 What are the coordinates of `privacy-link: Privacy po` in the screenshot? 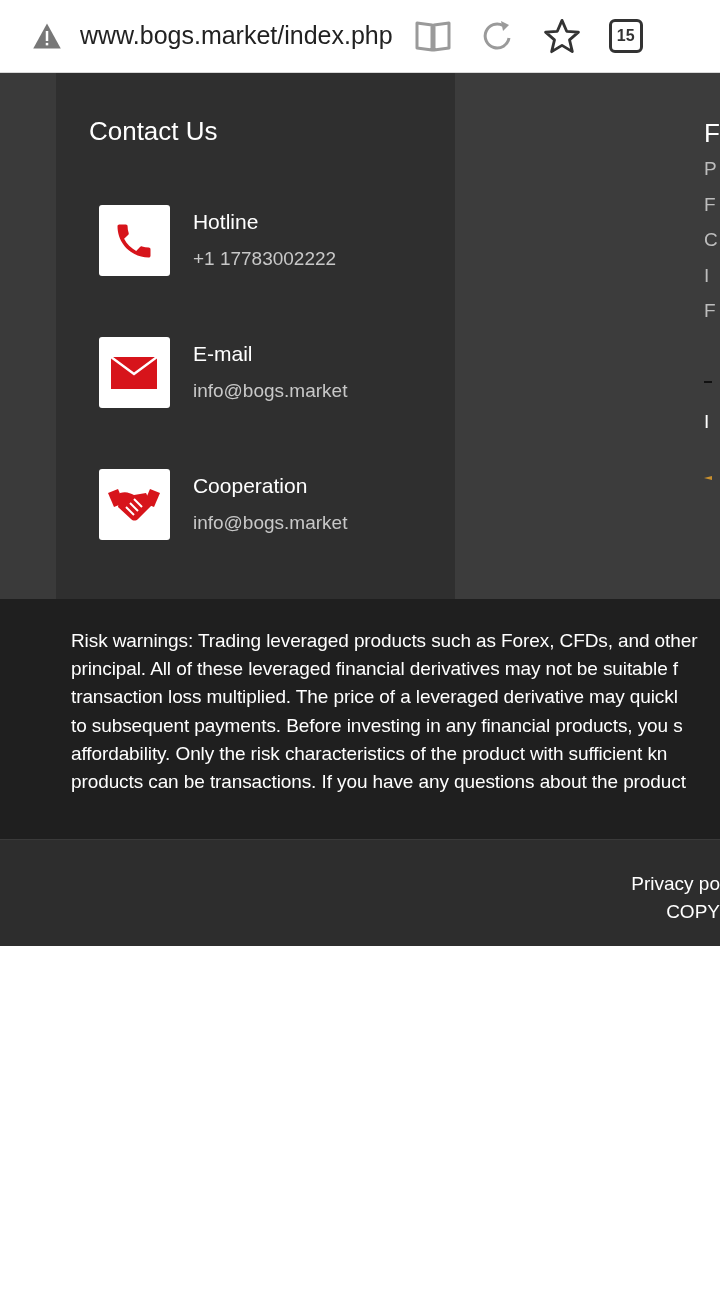 It's located at (675, 884).